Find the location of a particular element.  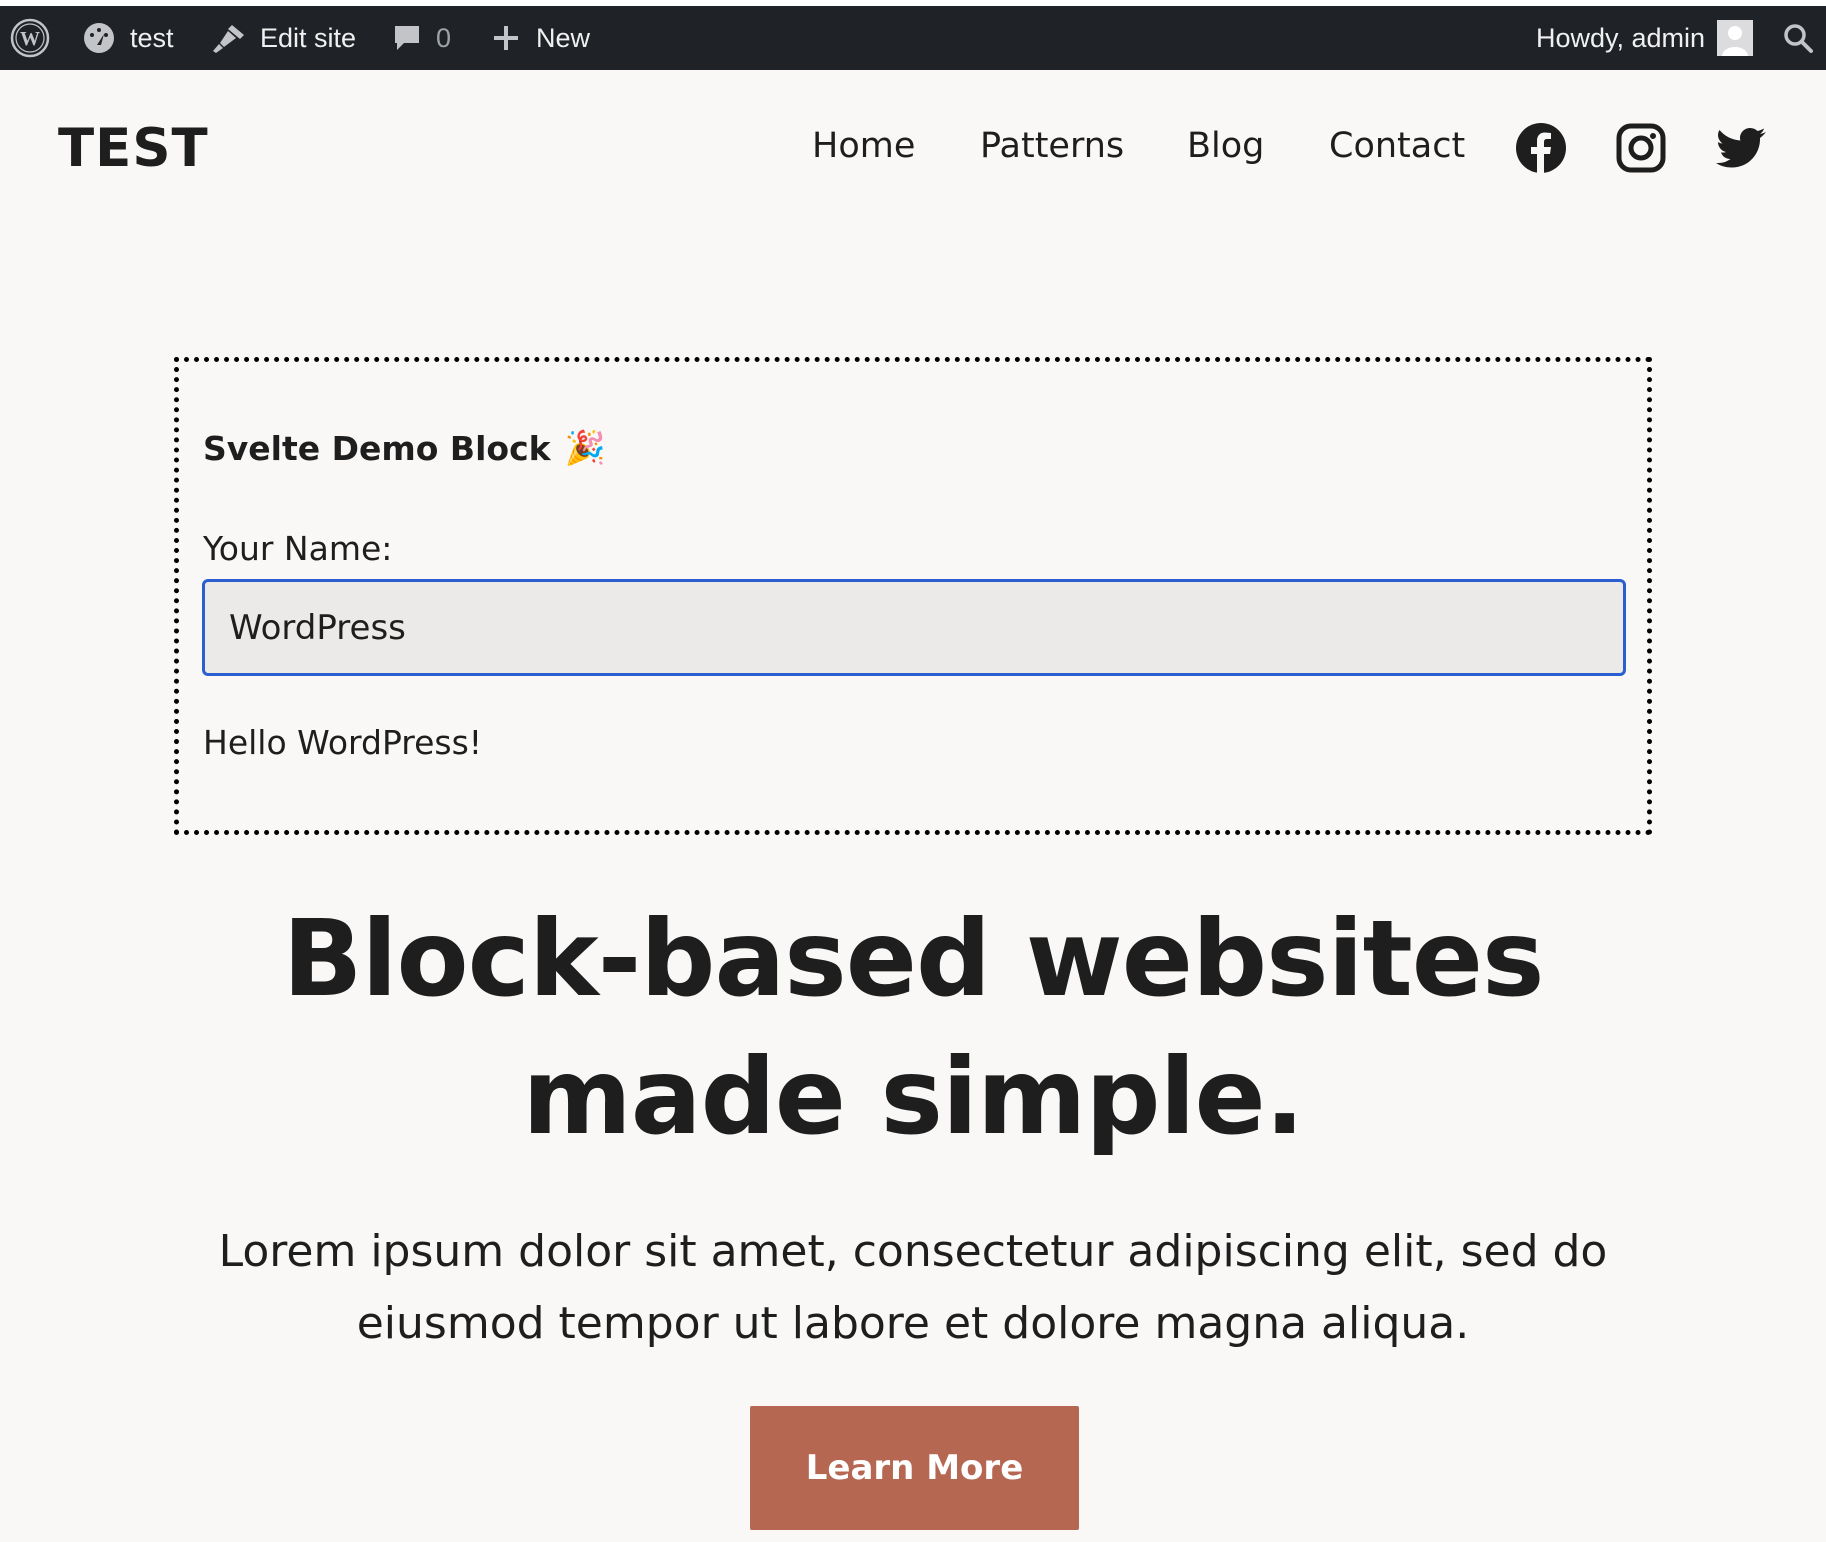

admin-bar: W test Edit site 0 New Howdy, admin is located at coordinates (913, 38).